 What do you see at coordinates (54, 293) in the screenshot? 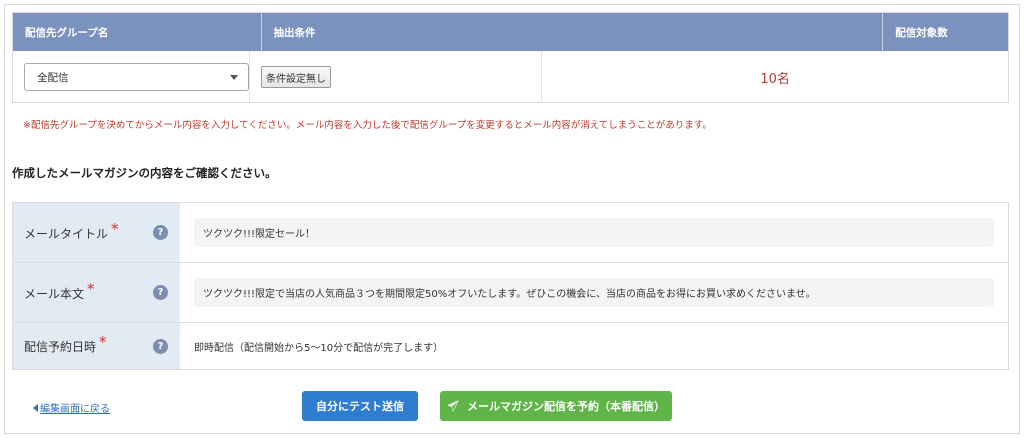
I see `label-text: メール本文` at bounding box center [54, 293].